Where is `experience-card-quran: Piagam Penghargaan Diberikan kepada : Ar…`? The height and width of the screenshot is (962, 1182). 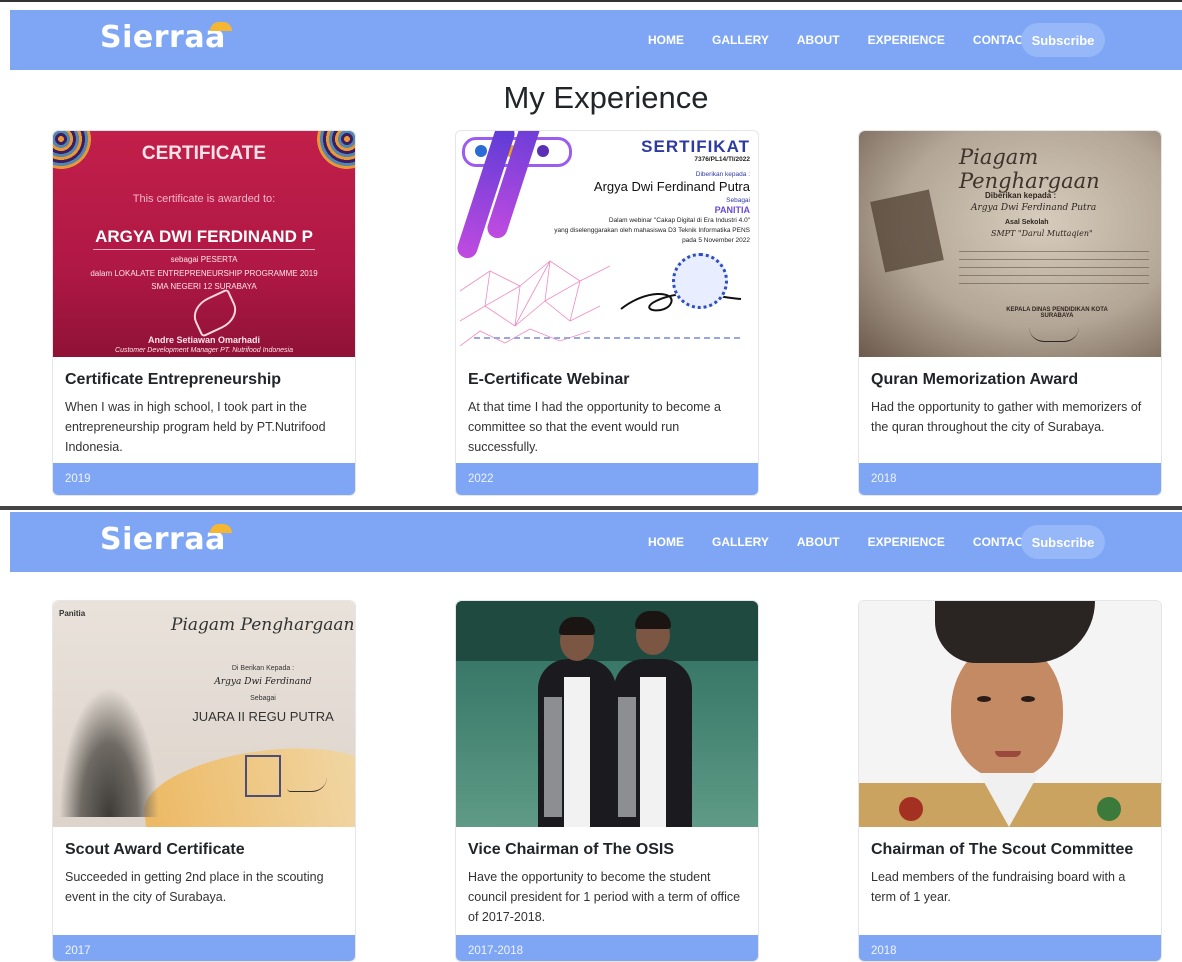
experience-card-quran: Piagam Penghargaan Diberikan kepada : Ar… is located at coordinates (1010, 313).